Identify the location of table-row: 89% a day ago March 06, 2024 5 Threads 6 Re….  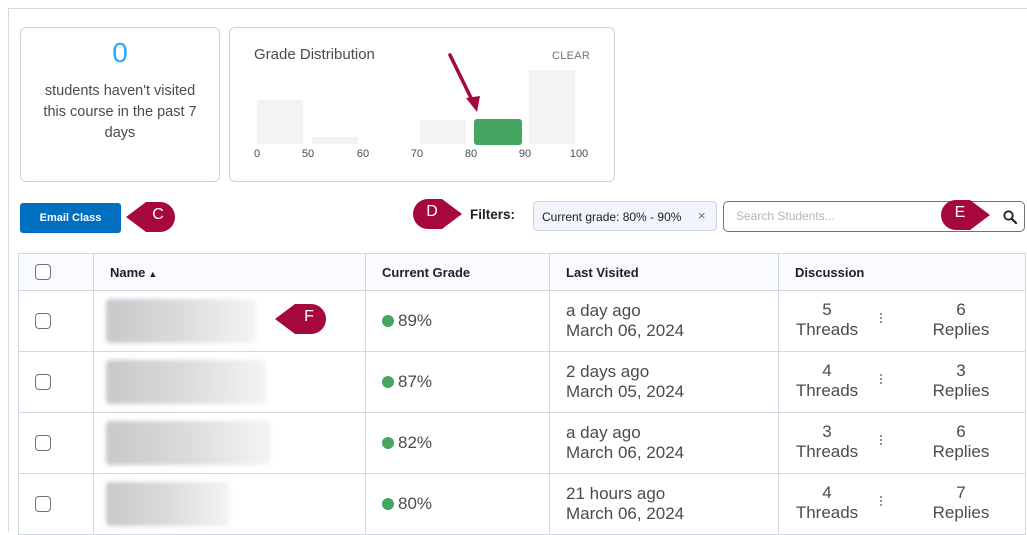
(522, 321).